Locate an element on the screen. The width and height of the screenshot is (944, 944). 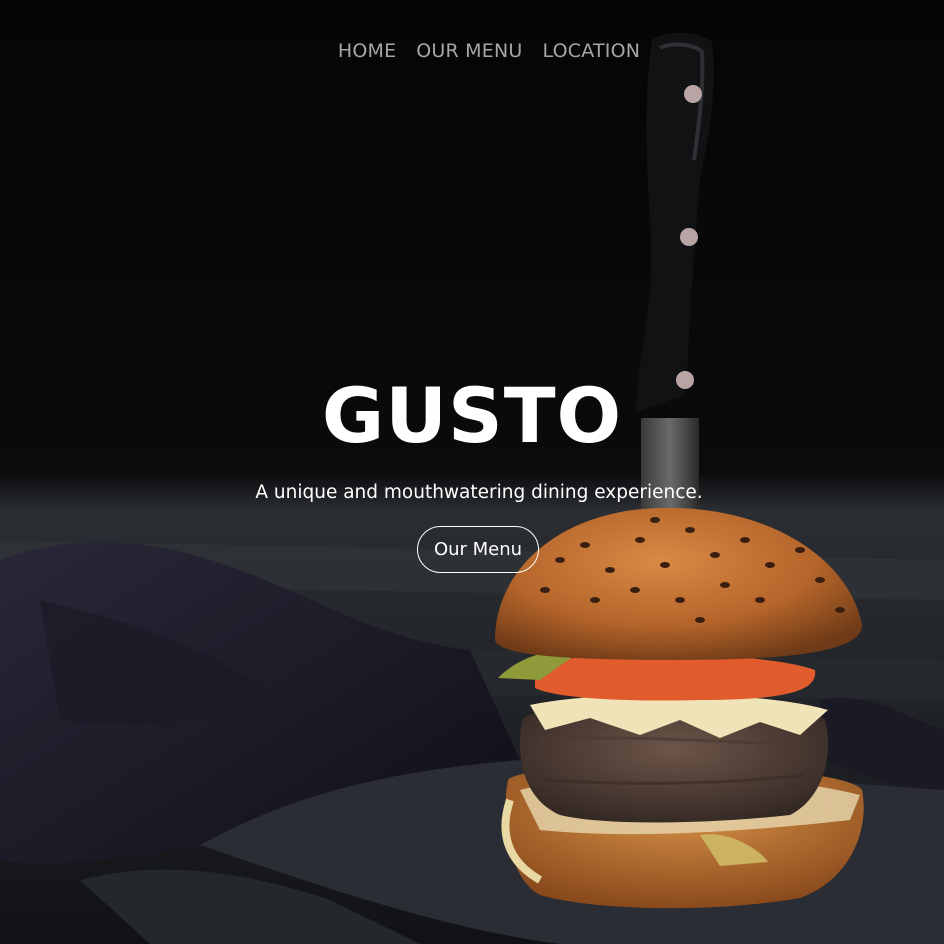
main-nav: HOME OUR MENU LOCATION is located at coordinates (472, 51).